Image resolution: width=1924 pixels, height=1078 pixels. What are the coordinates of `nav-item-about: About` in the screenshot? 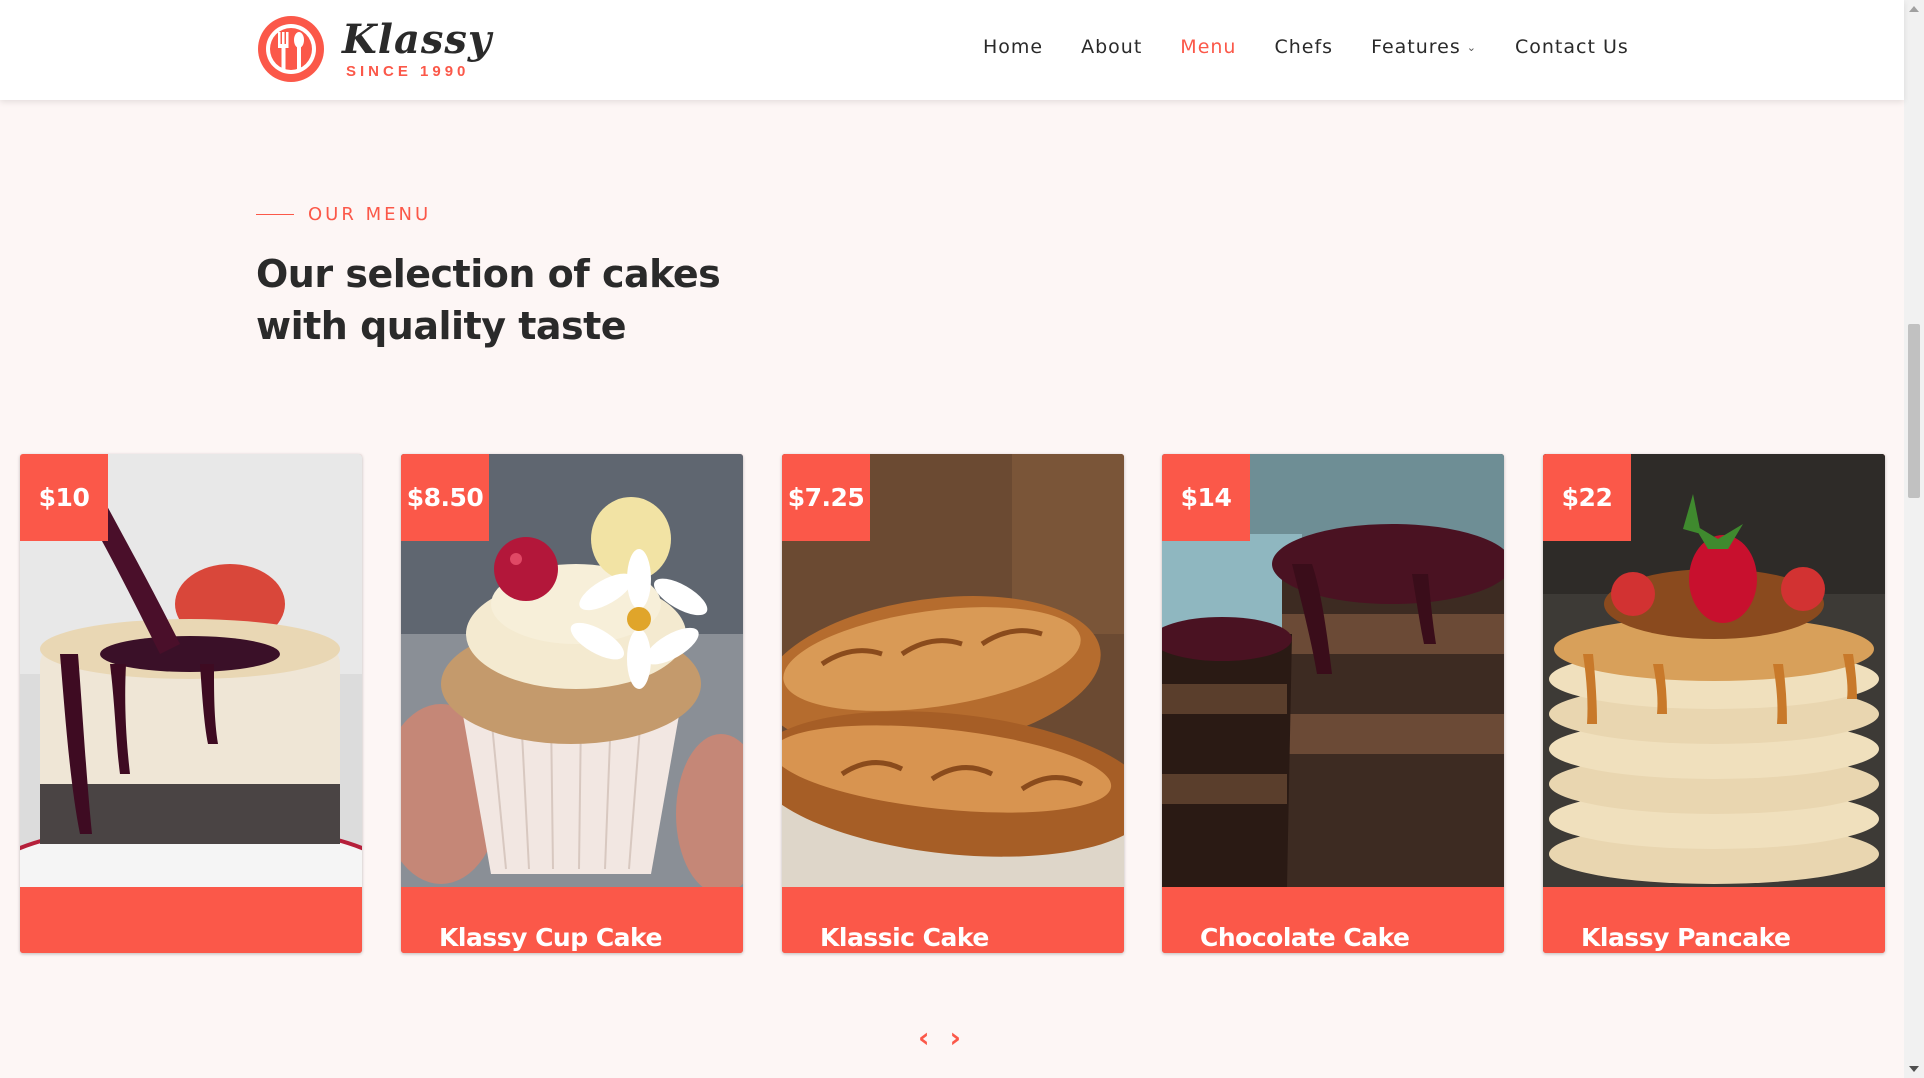 It's located at (1111, 47).